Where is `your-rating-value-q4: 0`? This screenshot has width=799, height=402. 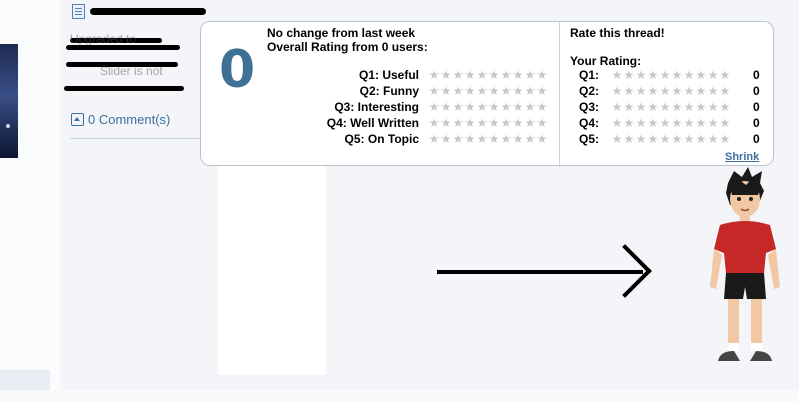
your-rating-value-q4: 0 is located at coordinates (756, 123).